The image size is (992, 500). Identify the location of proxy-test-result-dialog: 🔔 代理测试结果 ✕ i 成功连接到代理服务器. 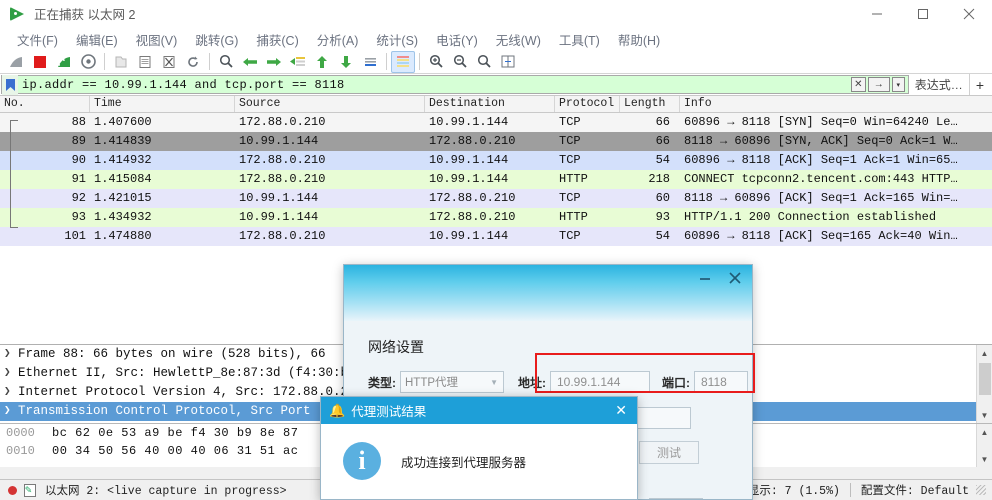
(479, 448).